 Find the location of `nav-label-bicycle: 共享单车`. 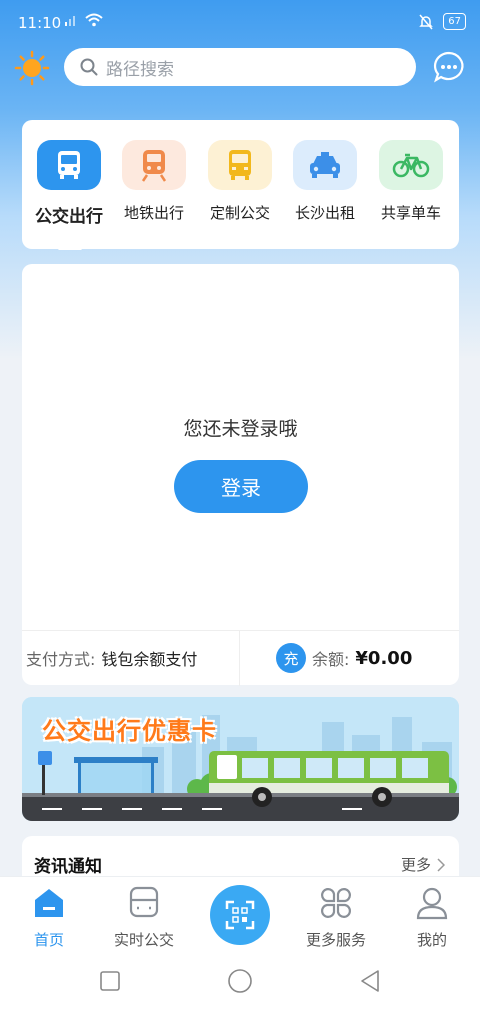

nav-label-bicycle: 共享单车 is located at coordinates (410, 213).